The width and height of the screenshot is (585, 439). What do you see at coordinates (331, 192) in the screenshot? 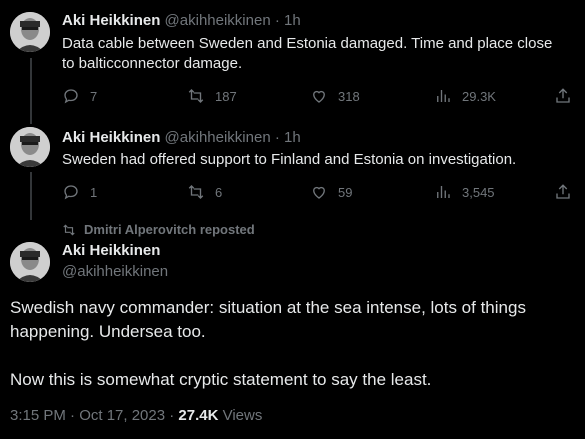
I see `like-button: 59` at bounding box center [331, 192].